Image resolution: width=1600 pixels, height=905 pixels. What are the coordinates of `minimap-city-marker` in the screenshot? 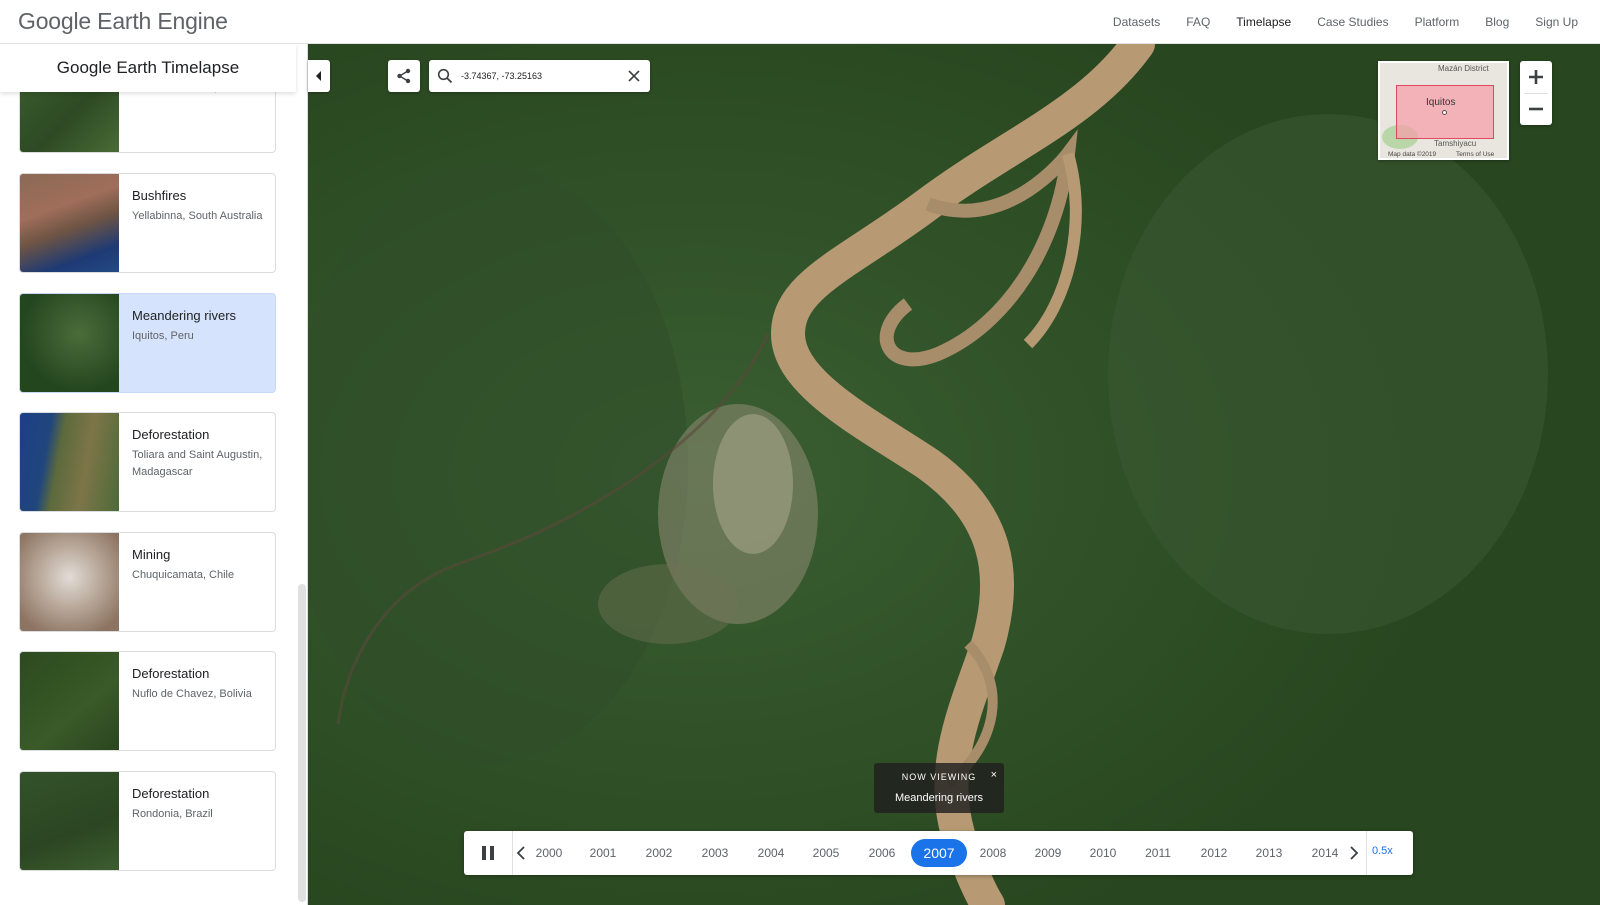 It's located at (1444, 112).